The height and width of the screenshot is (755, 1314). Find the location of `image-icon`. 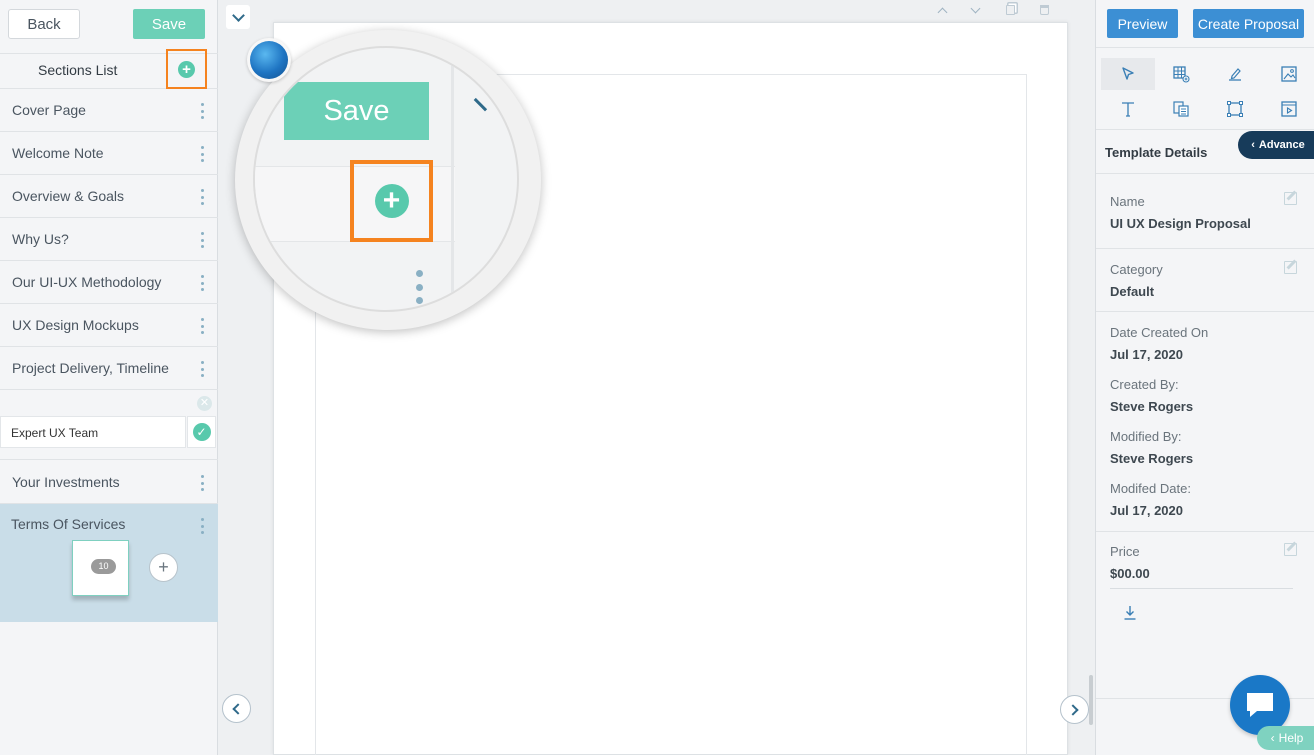

image-icon is located at coordinates (1289, 74).